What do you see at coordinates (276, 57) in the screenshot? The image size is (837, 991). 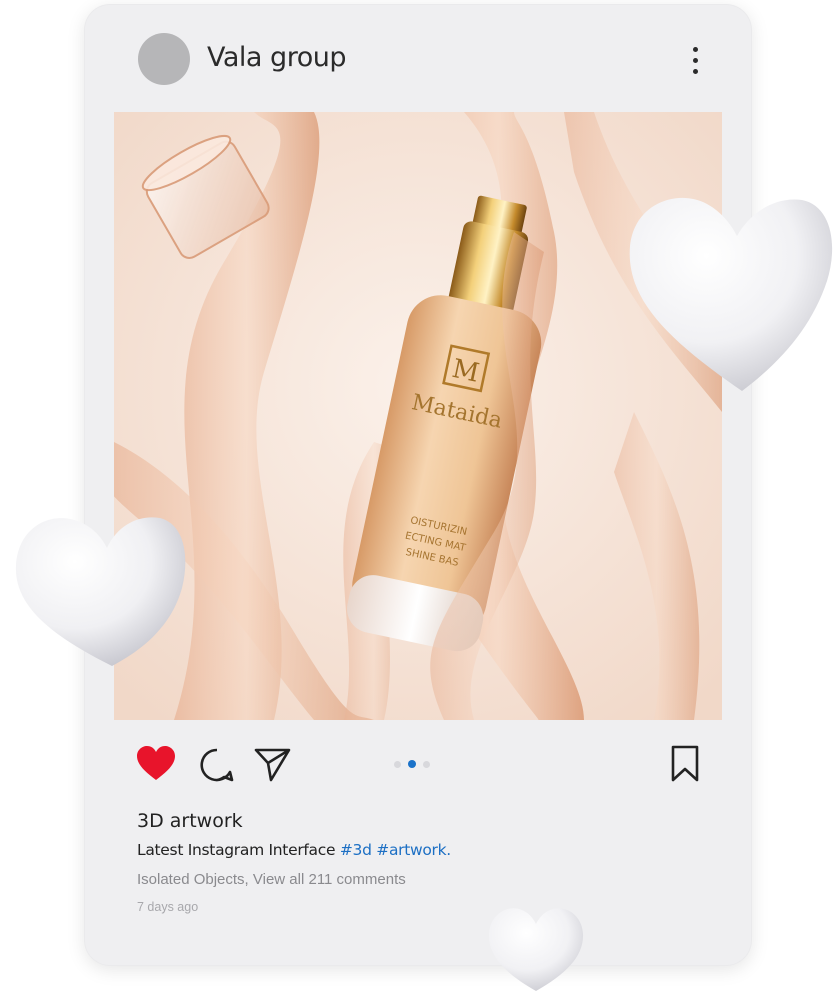 I see `username: Vala group` at bounding box center [276, 57].